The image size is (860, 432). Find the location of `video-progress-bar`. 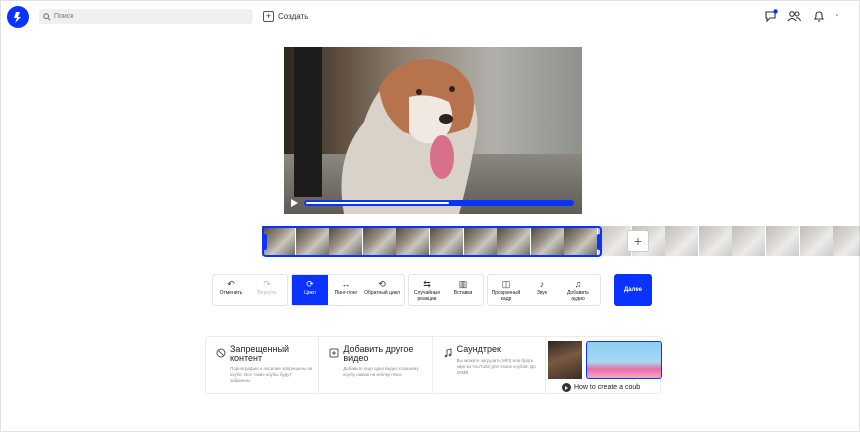

video-progress-bar is located at coordinates (439, 203).